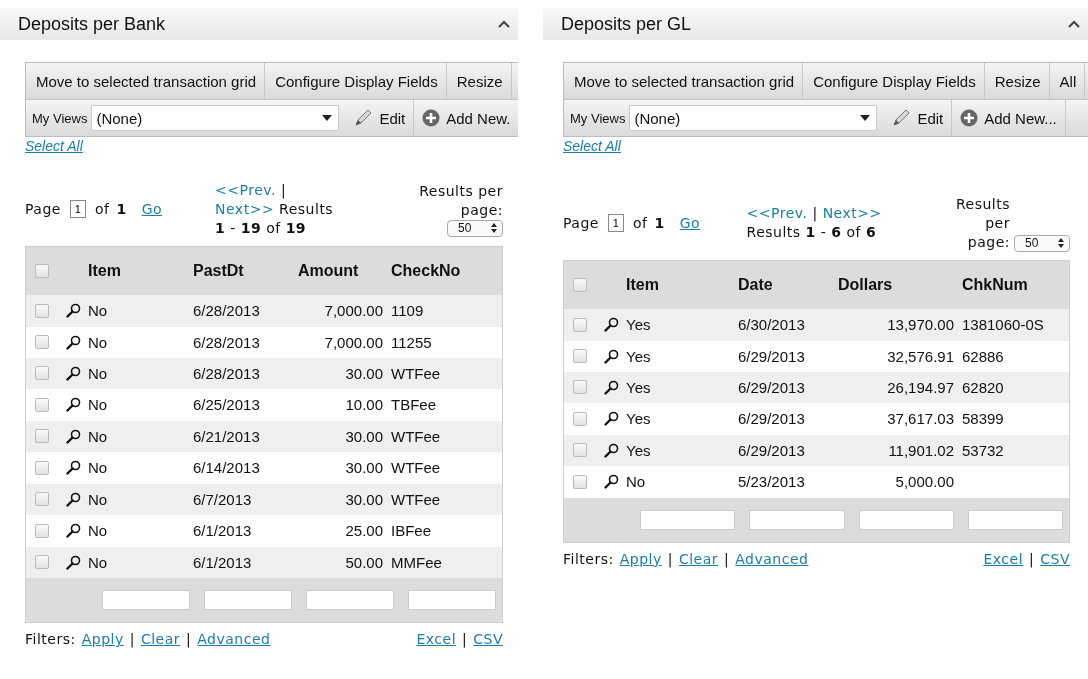 Image resolution: width=1088 pixels, height=679 pixels. Describe the element at coordinates (60, 118) in the screenshot. I see `views-label: My Views` at that location.